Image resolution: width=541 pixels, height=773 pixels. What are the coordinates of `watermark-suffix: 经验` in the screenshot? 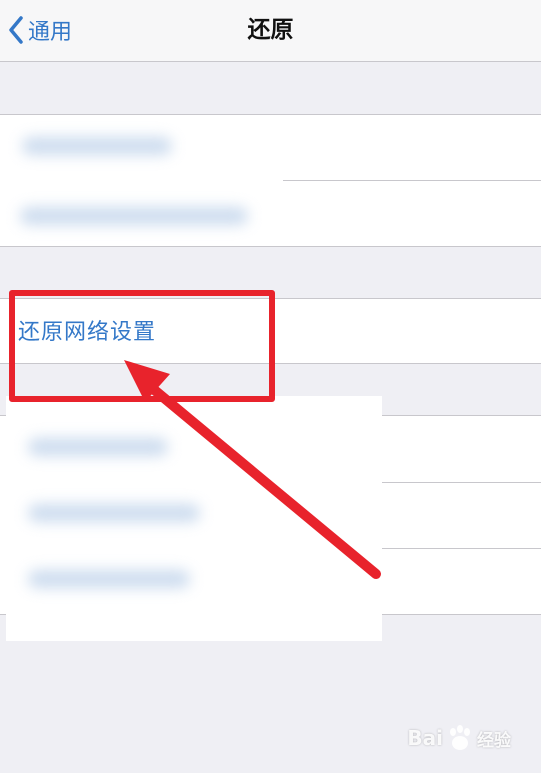 It's located at (494, 740).